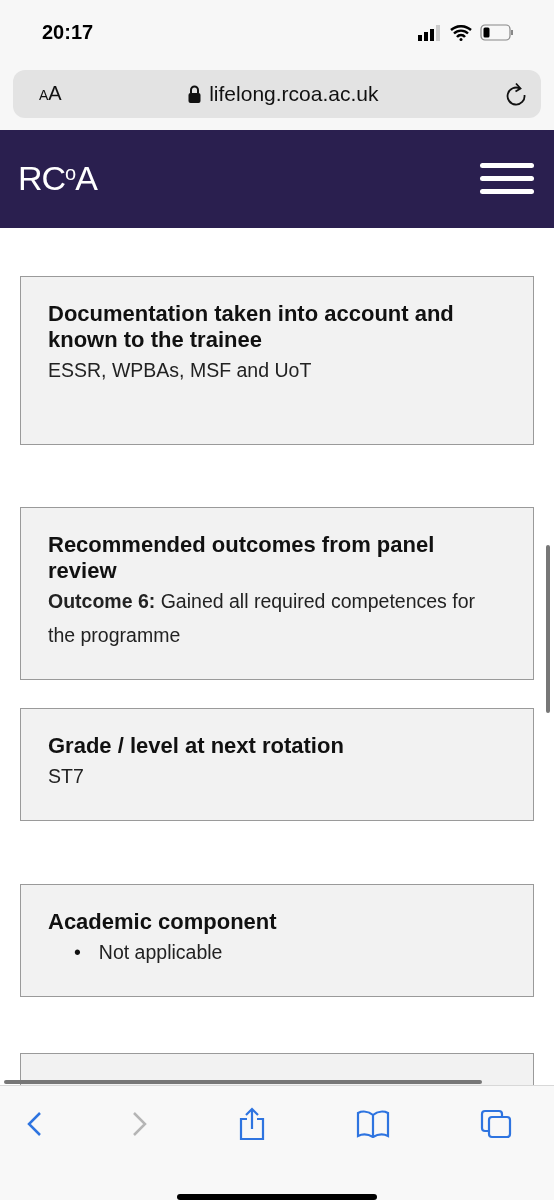 This screenshot has height=1200, width=554. I want to click on bookmarks-button, so click(373, 1124).